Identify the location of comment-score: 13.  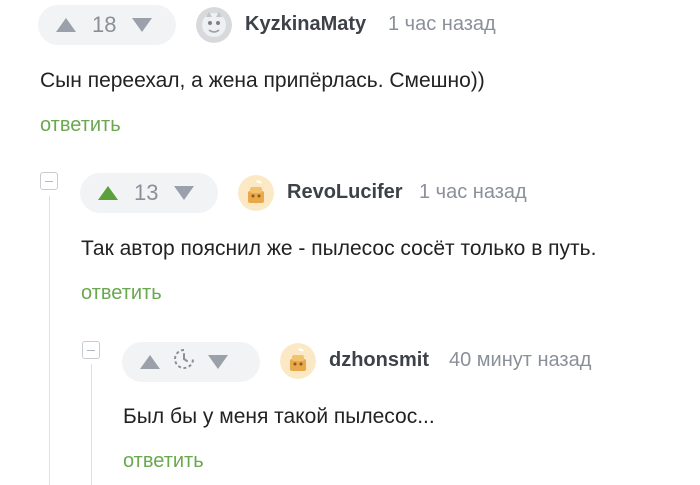
(146, 192).